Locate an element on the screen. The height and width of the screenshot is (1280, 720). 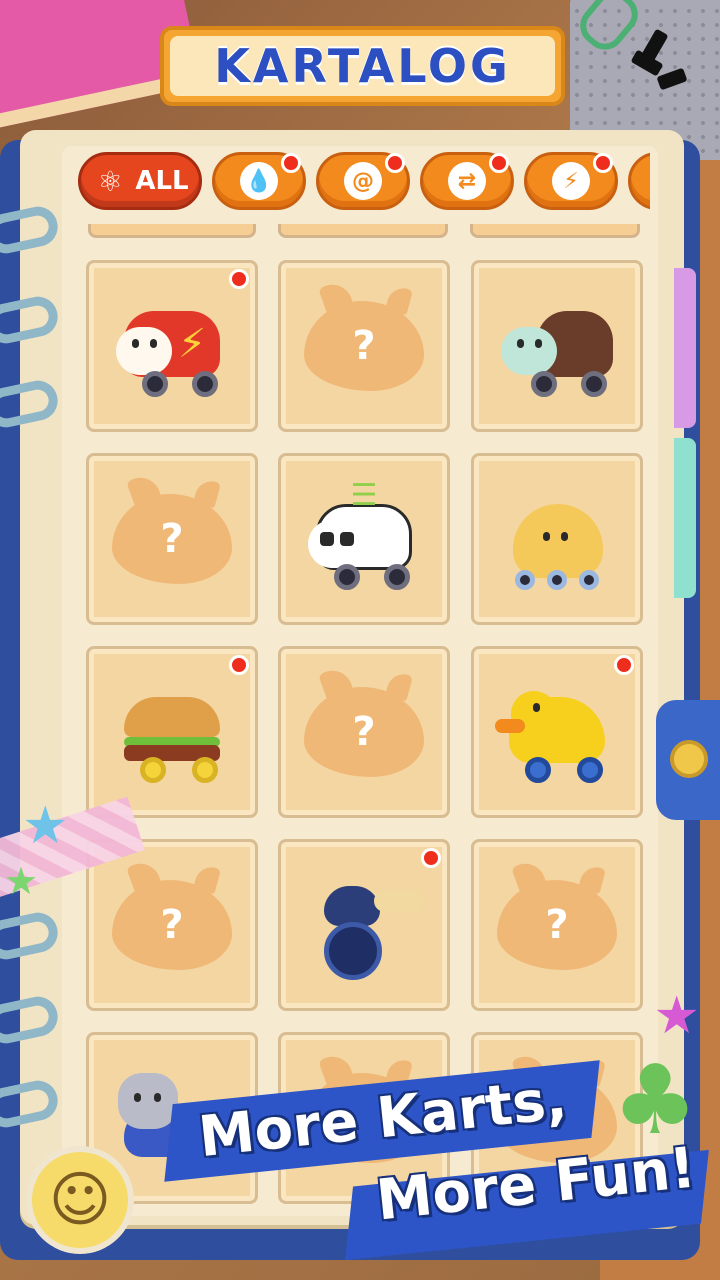
filter-tab-water: 💧 is located at coordinates (259, 181).